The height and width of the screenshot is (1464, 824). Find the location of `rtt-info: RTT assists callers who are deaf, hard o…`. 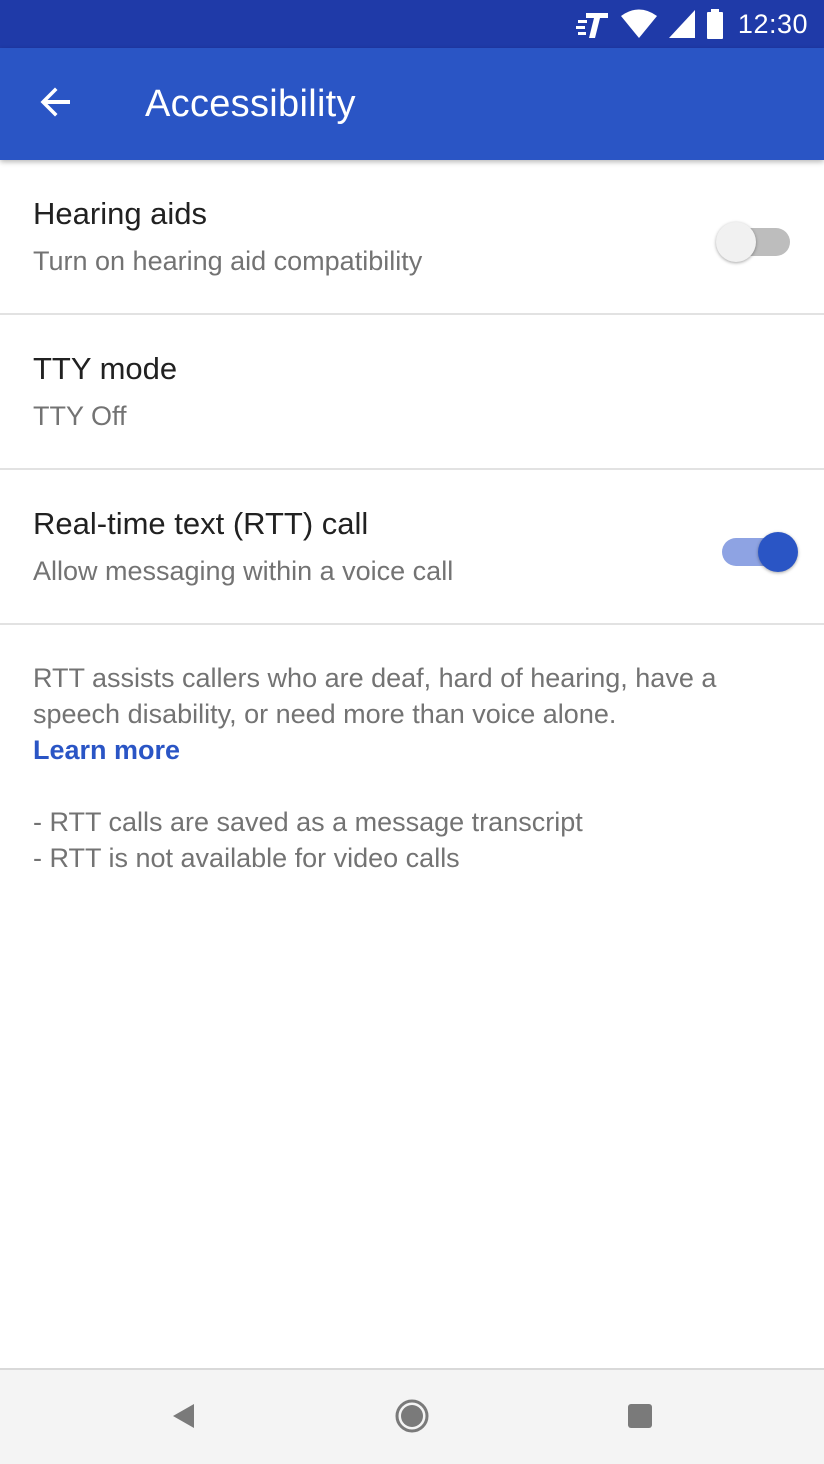

rtt-info: RTT assists callers who are deaf, hard o… is located at coordinates (413, 768).